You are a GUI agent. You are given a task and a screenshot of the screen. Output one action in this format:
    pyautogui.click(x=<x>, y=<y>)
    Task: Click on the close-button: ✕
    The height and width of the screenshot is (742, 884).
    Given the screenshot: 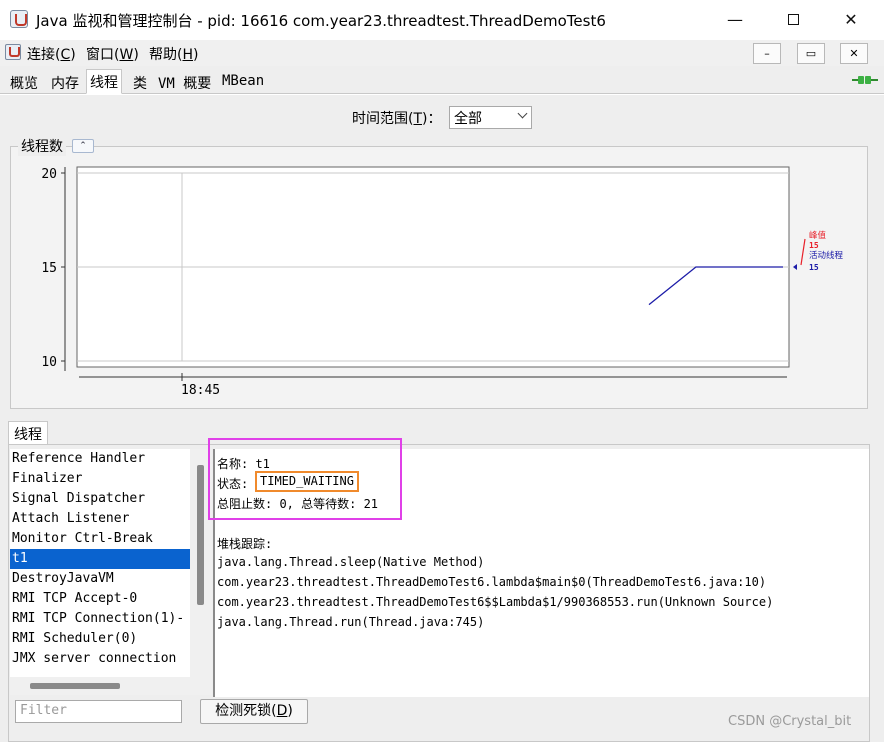 What is the action you would take?
    pyautogui.click(x=851, y=20)
    